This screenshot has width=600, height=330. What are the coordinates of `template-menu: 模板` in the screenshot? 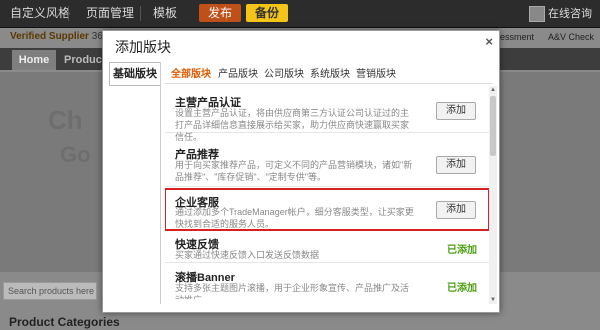 It's located at (165, 13).